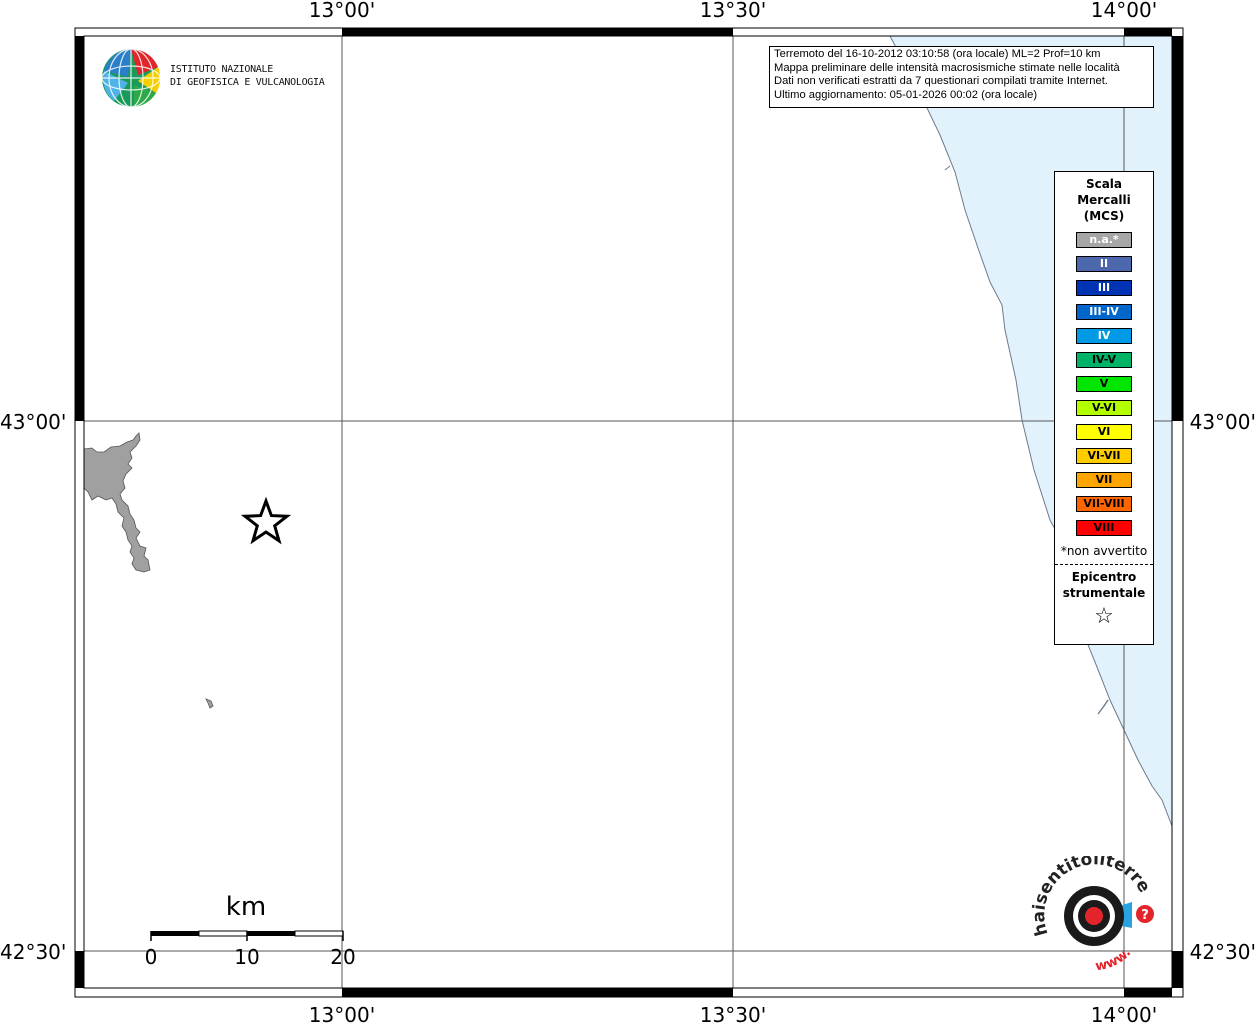 This screenshot has width=1256, height=1024. Describe the element at coordinates (342, 1013) in the screenshot. I see `lon-tick-bottom-1: 13°00'` at that location.